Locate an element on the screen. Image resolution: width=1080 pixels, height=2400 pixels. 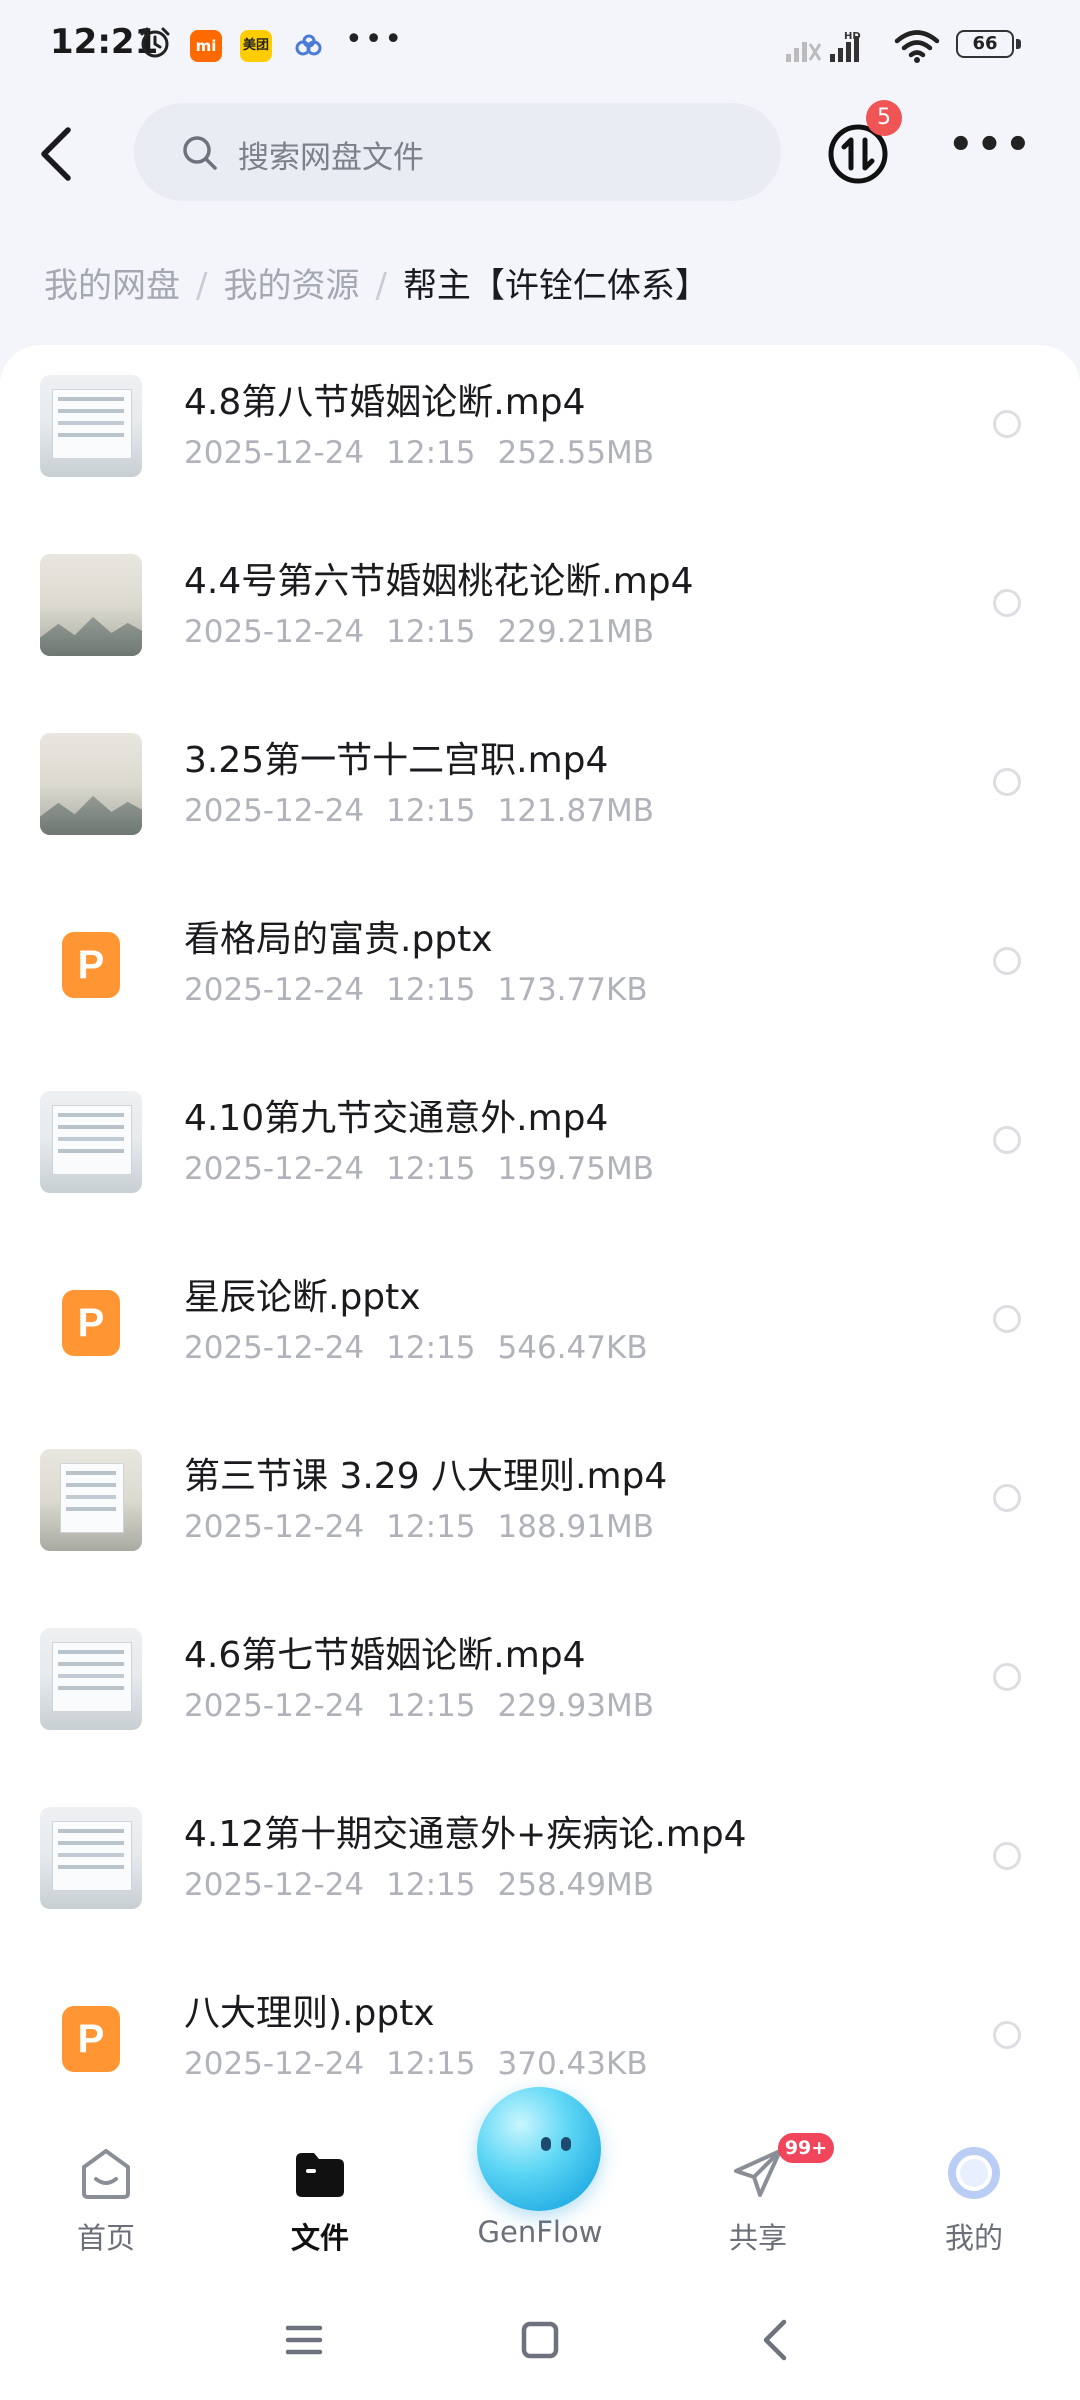
back-chevron-icon is located at coordinates (776, 2340).